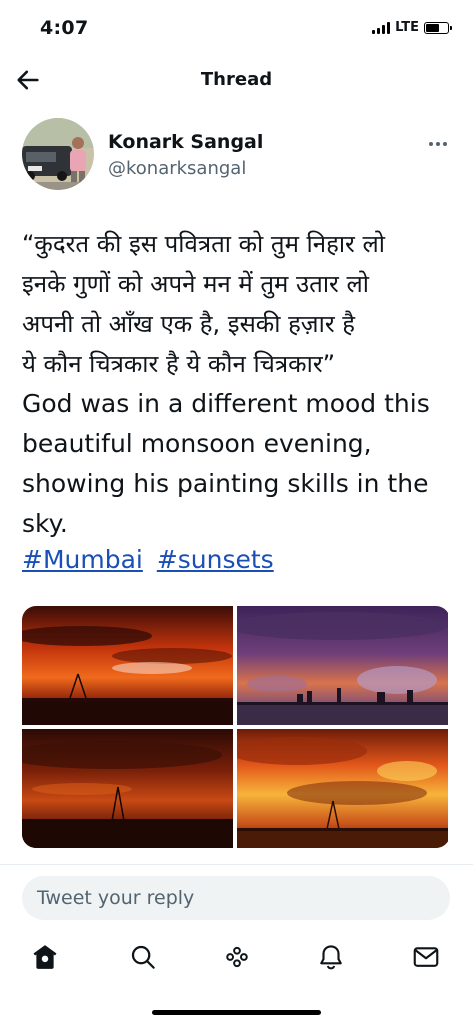 Image resolution: width=473 pixels, height=1024 pixels. I want to click on tweet-author: Konark Sangal @konarksangal, so click(237, 154).